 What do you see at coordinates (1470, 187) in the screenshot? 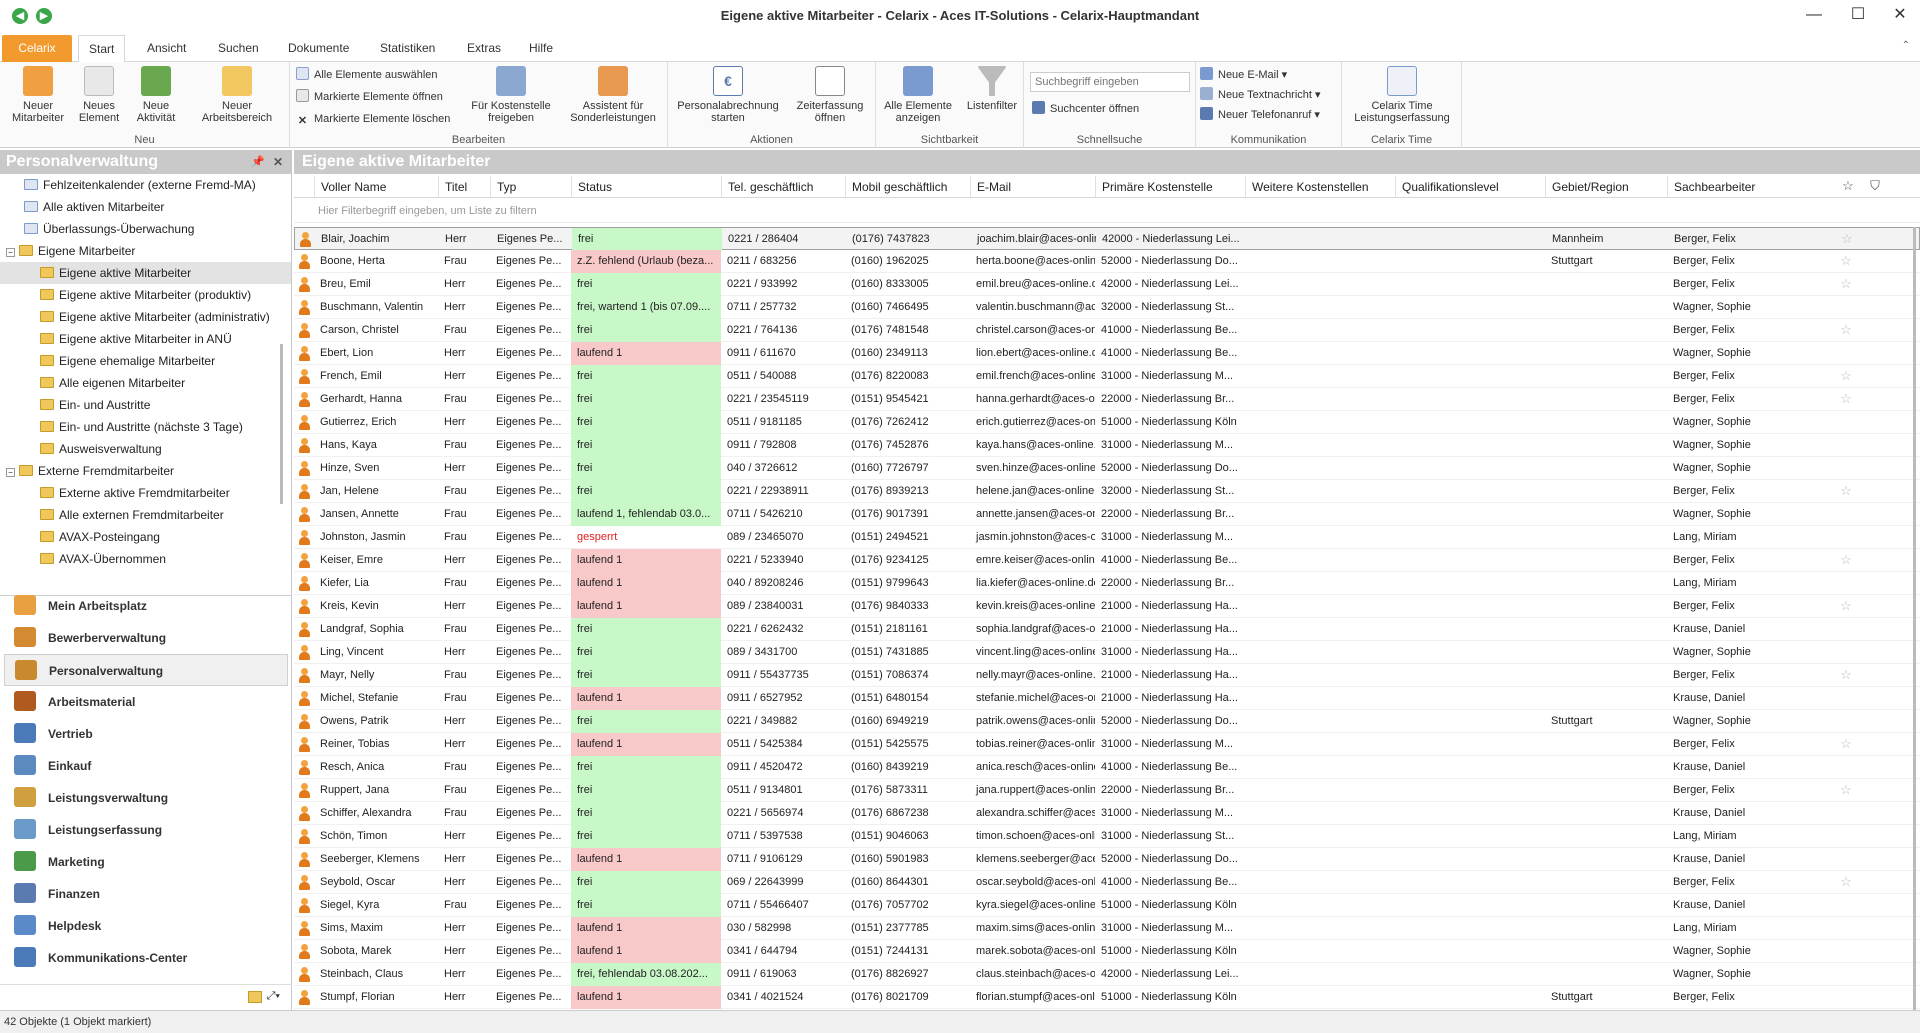
I see `column-header: Qualifikationslevel` at bounding box center [1470, 187].